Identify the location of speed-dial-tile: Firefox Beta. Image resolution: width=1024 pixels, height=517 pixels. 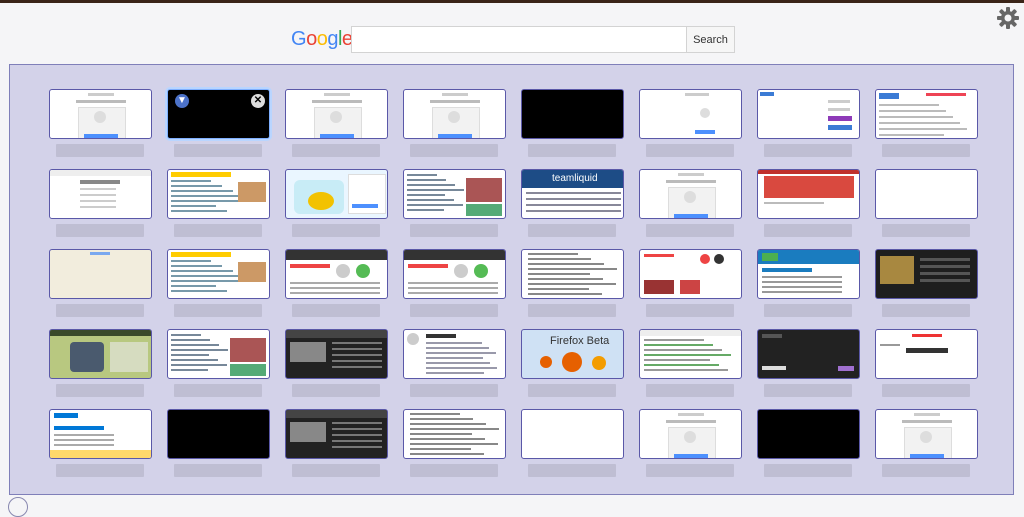
(572, 363).